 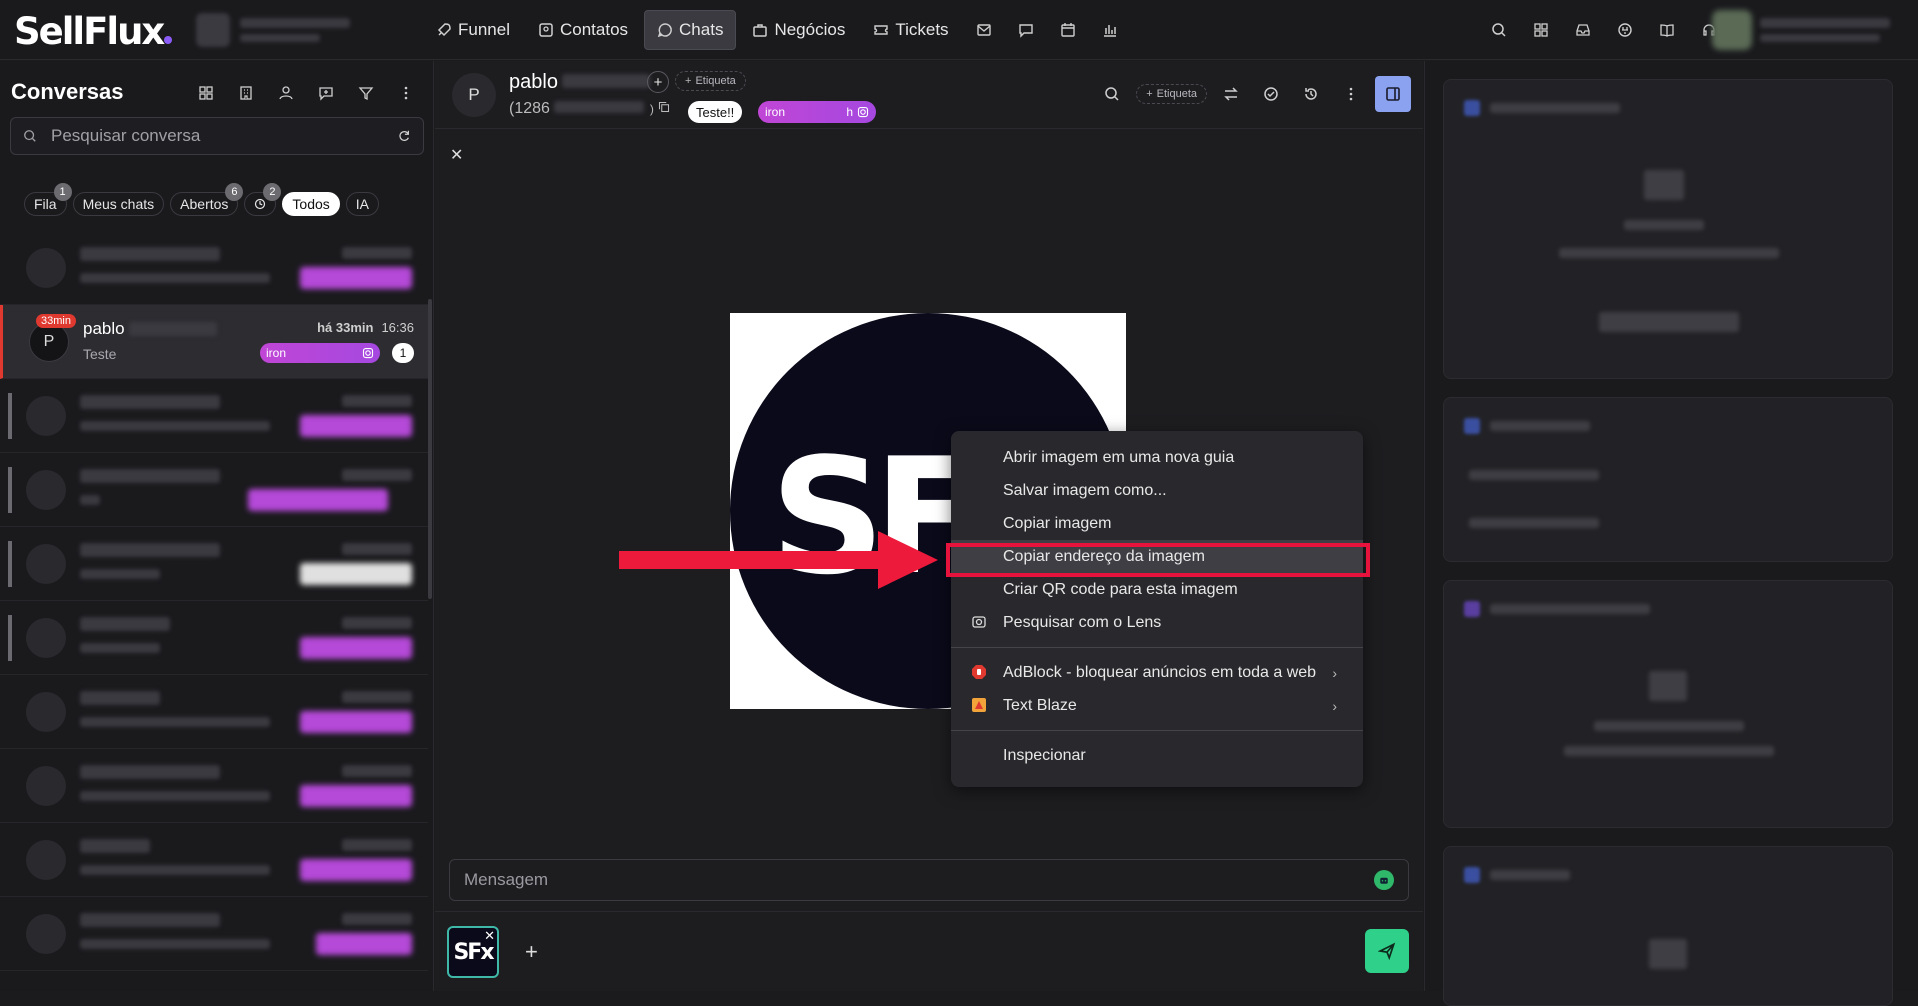 I want to click on sidebar-panel-icon, so click(x=1393, y=94).